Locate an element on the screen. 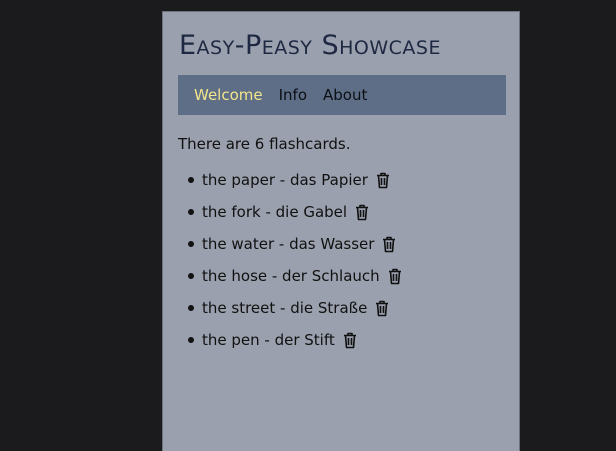  flashcard-label: the paper - das Papier is located at coordinates (285, 180).